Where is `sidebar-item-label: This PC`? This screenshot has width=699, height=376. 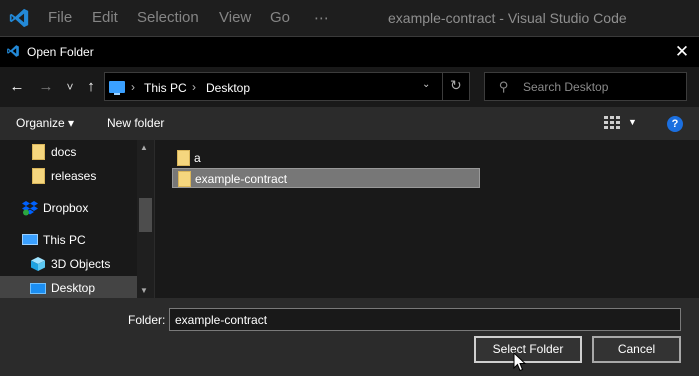
sidebar-item-label: This PC is located at coordinates (64, 240).